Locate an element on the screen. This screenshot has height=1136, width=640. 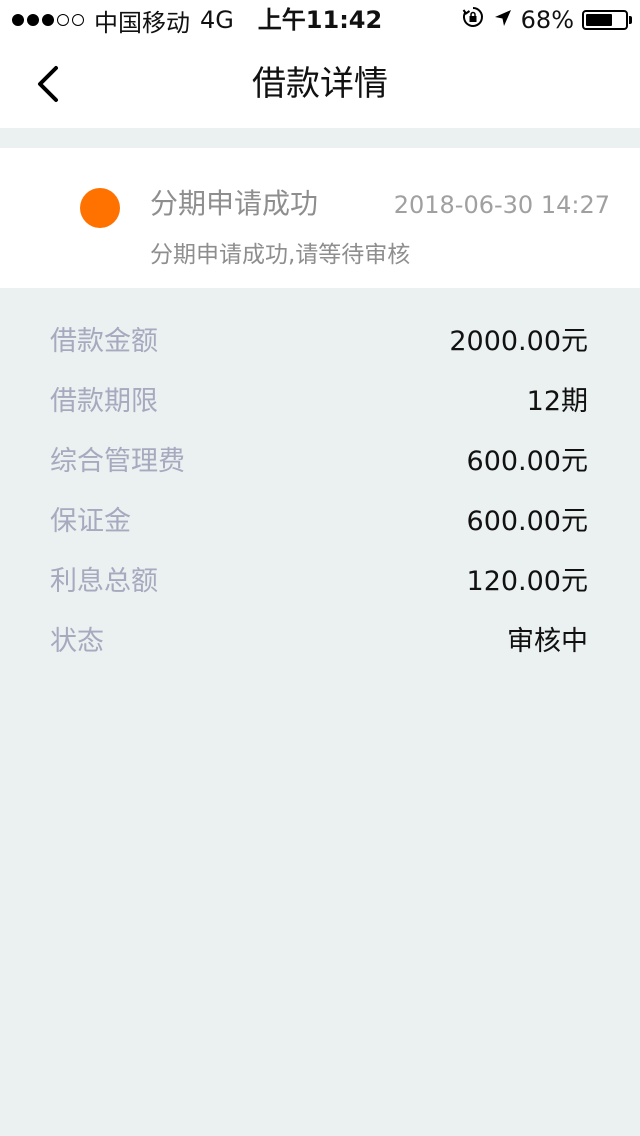
battery-percent: 68% is located at coordinates (547, 20).